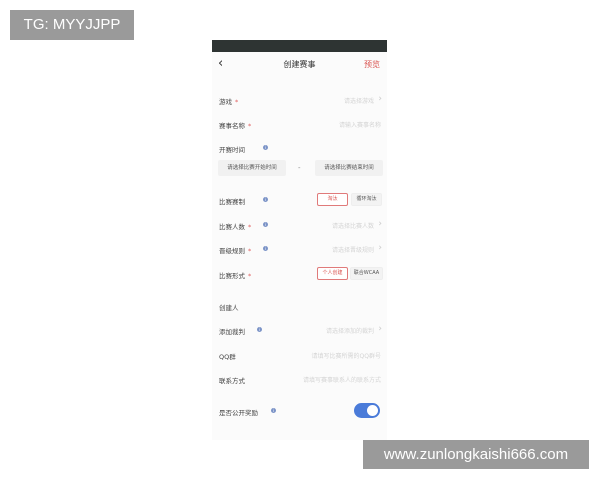 The image size is (600, 480). Describe the element at coordinates (332, 273) in the screenshot. I see `mode-option-personal: 个人创建` at that location.